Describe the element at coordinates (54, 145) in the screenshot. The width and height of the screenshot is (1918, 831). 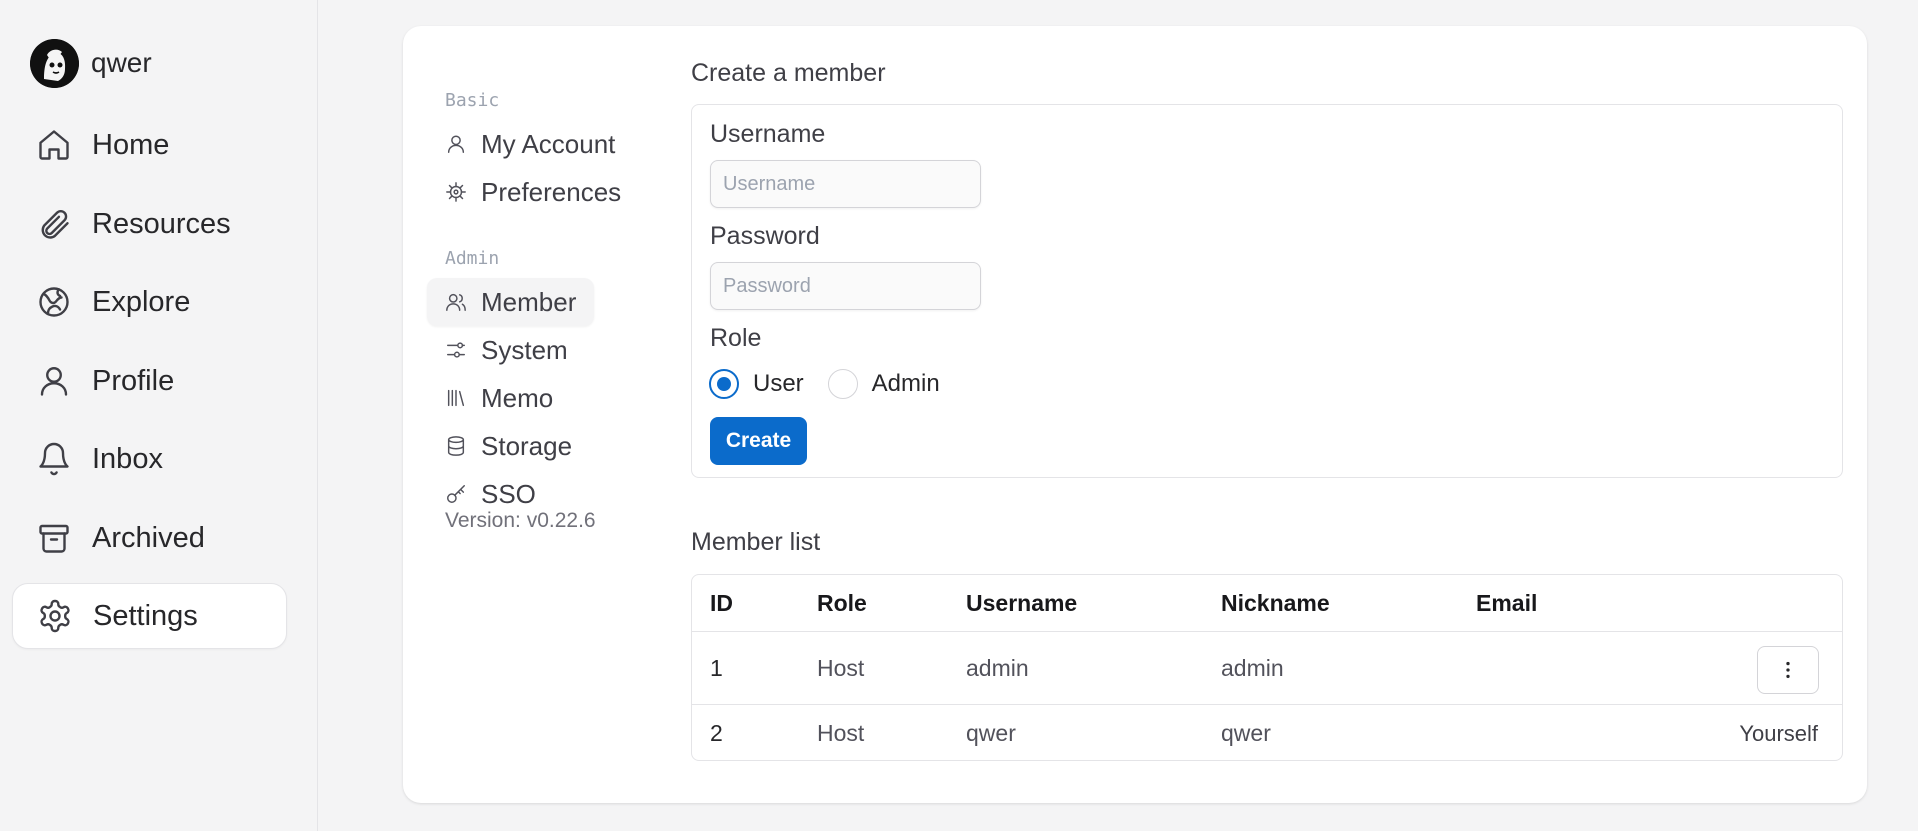
I see `home-icon` at that location.